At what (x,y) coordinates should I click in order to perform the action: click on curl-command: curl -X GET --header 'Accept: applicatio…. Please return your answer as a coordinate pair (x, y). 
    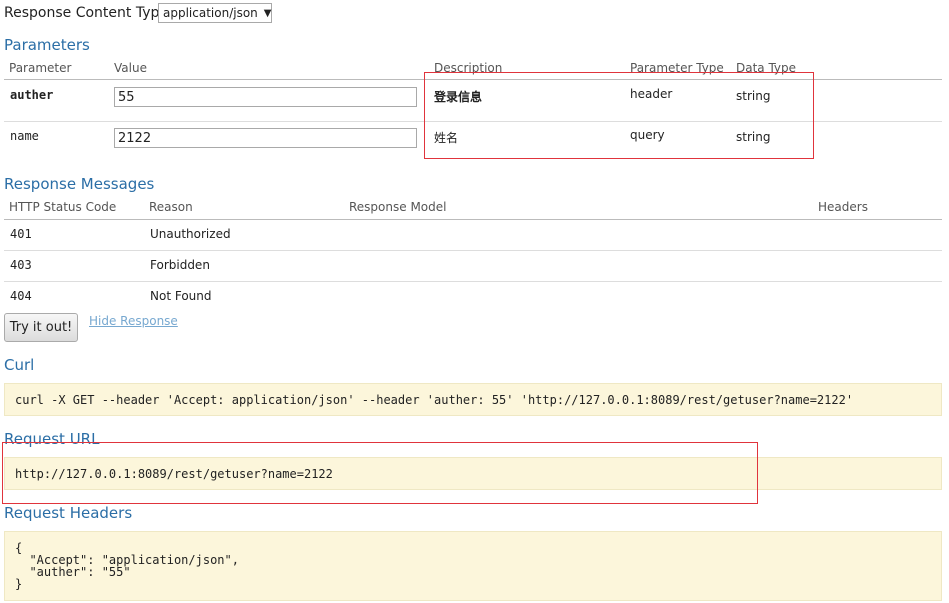
    Looking at the image, I should click on (473, 399).